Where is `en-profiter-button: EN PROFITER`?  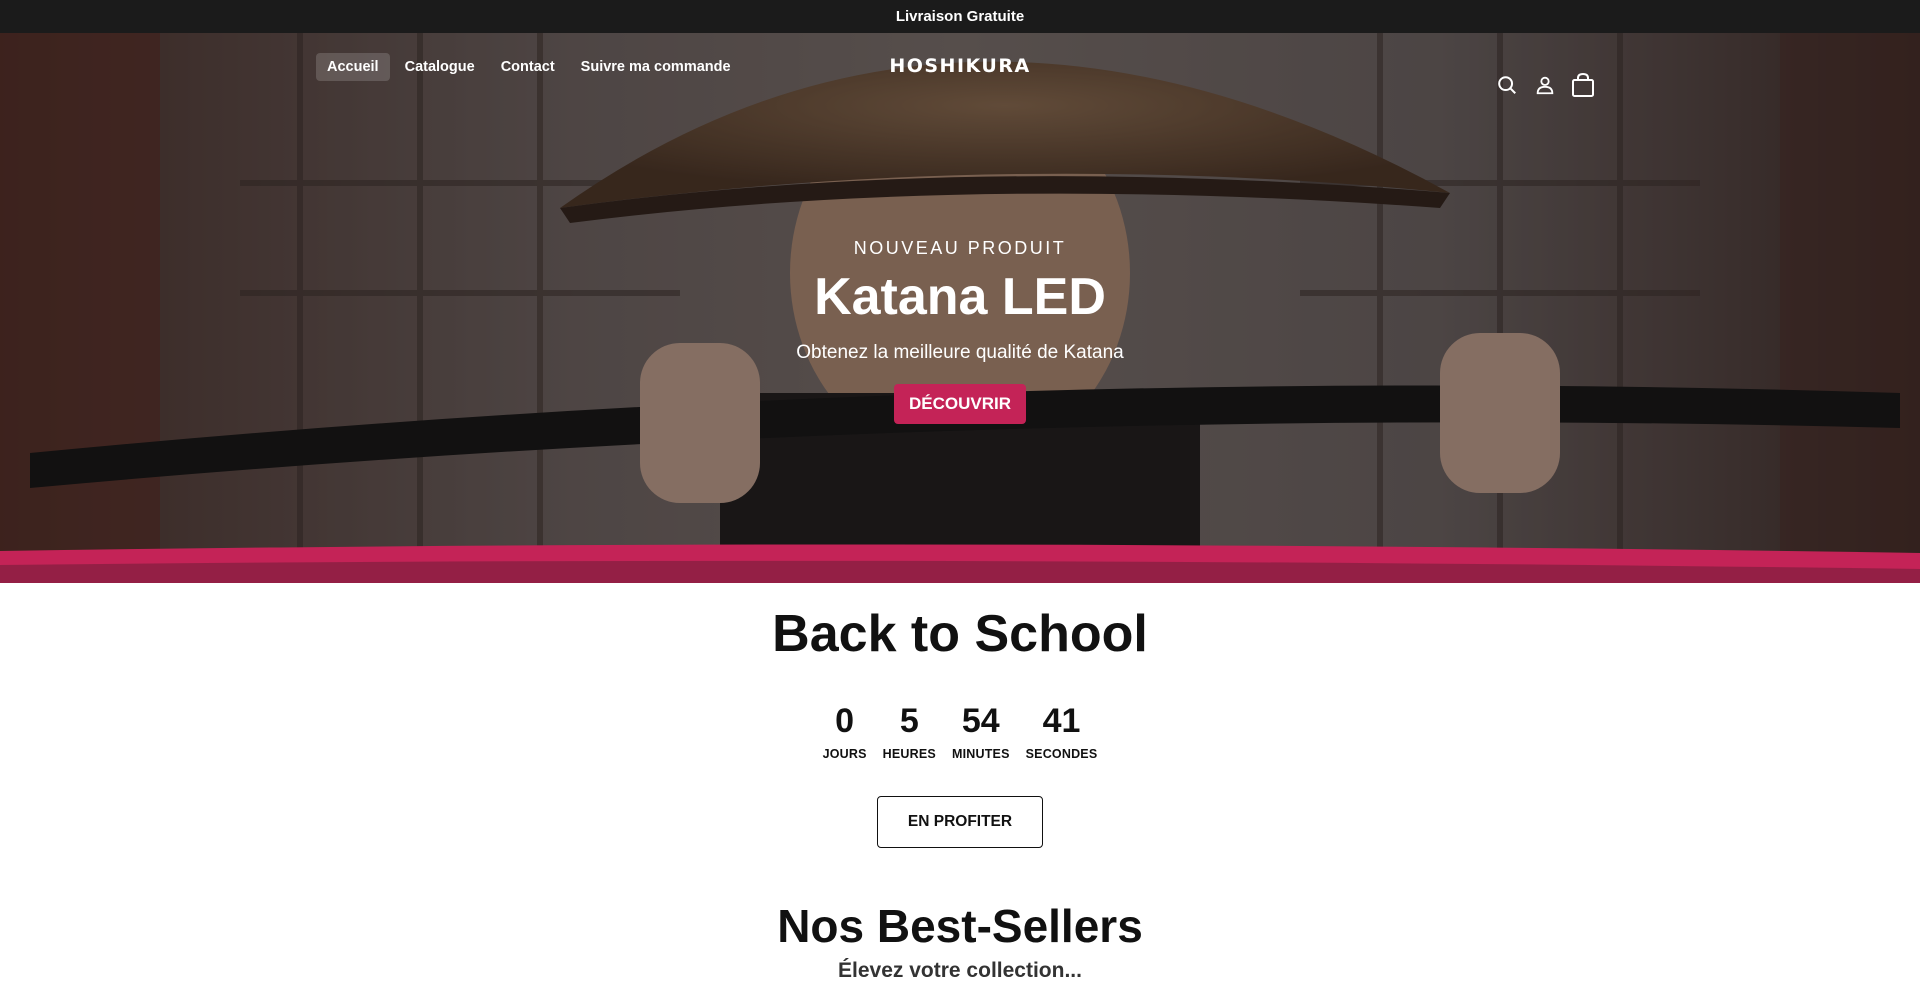
en-profiter-button: EN PROFITER is located at coordinates (960, 821).